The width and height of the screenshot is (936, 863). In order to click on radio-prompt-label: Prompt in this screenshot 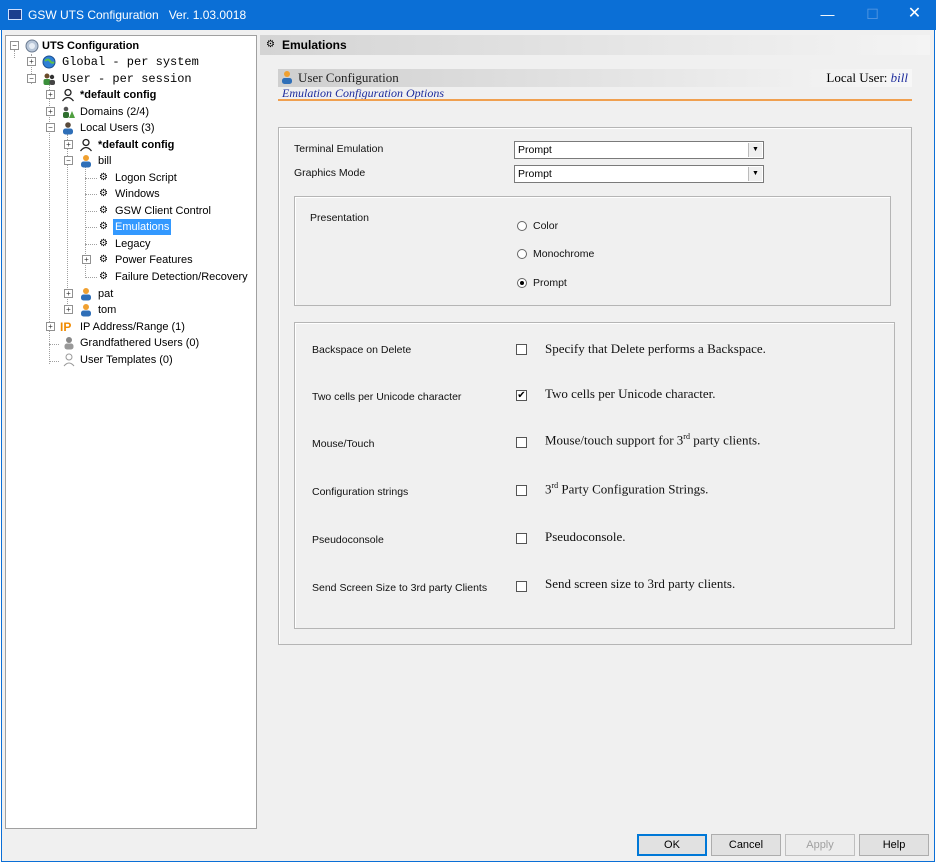, I will do `click(550, 283)`.